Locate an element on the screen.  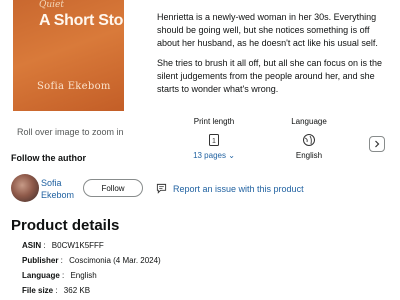
follow-button: Follow is located at coordinates (113, 188).